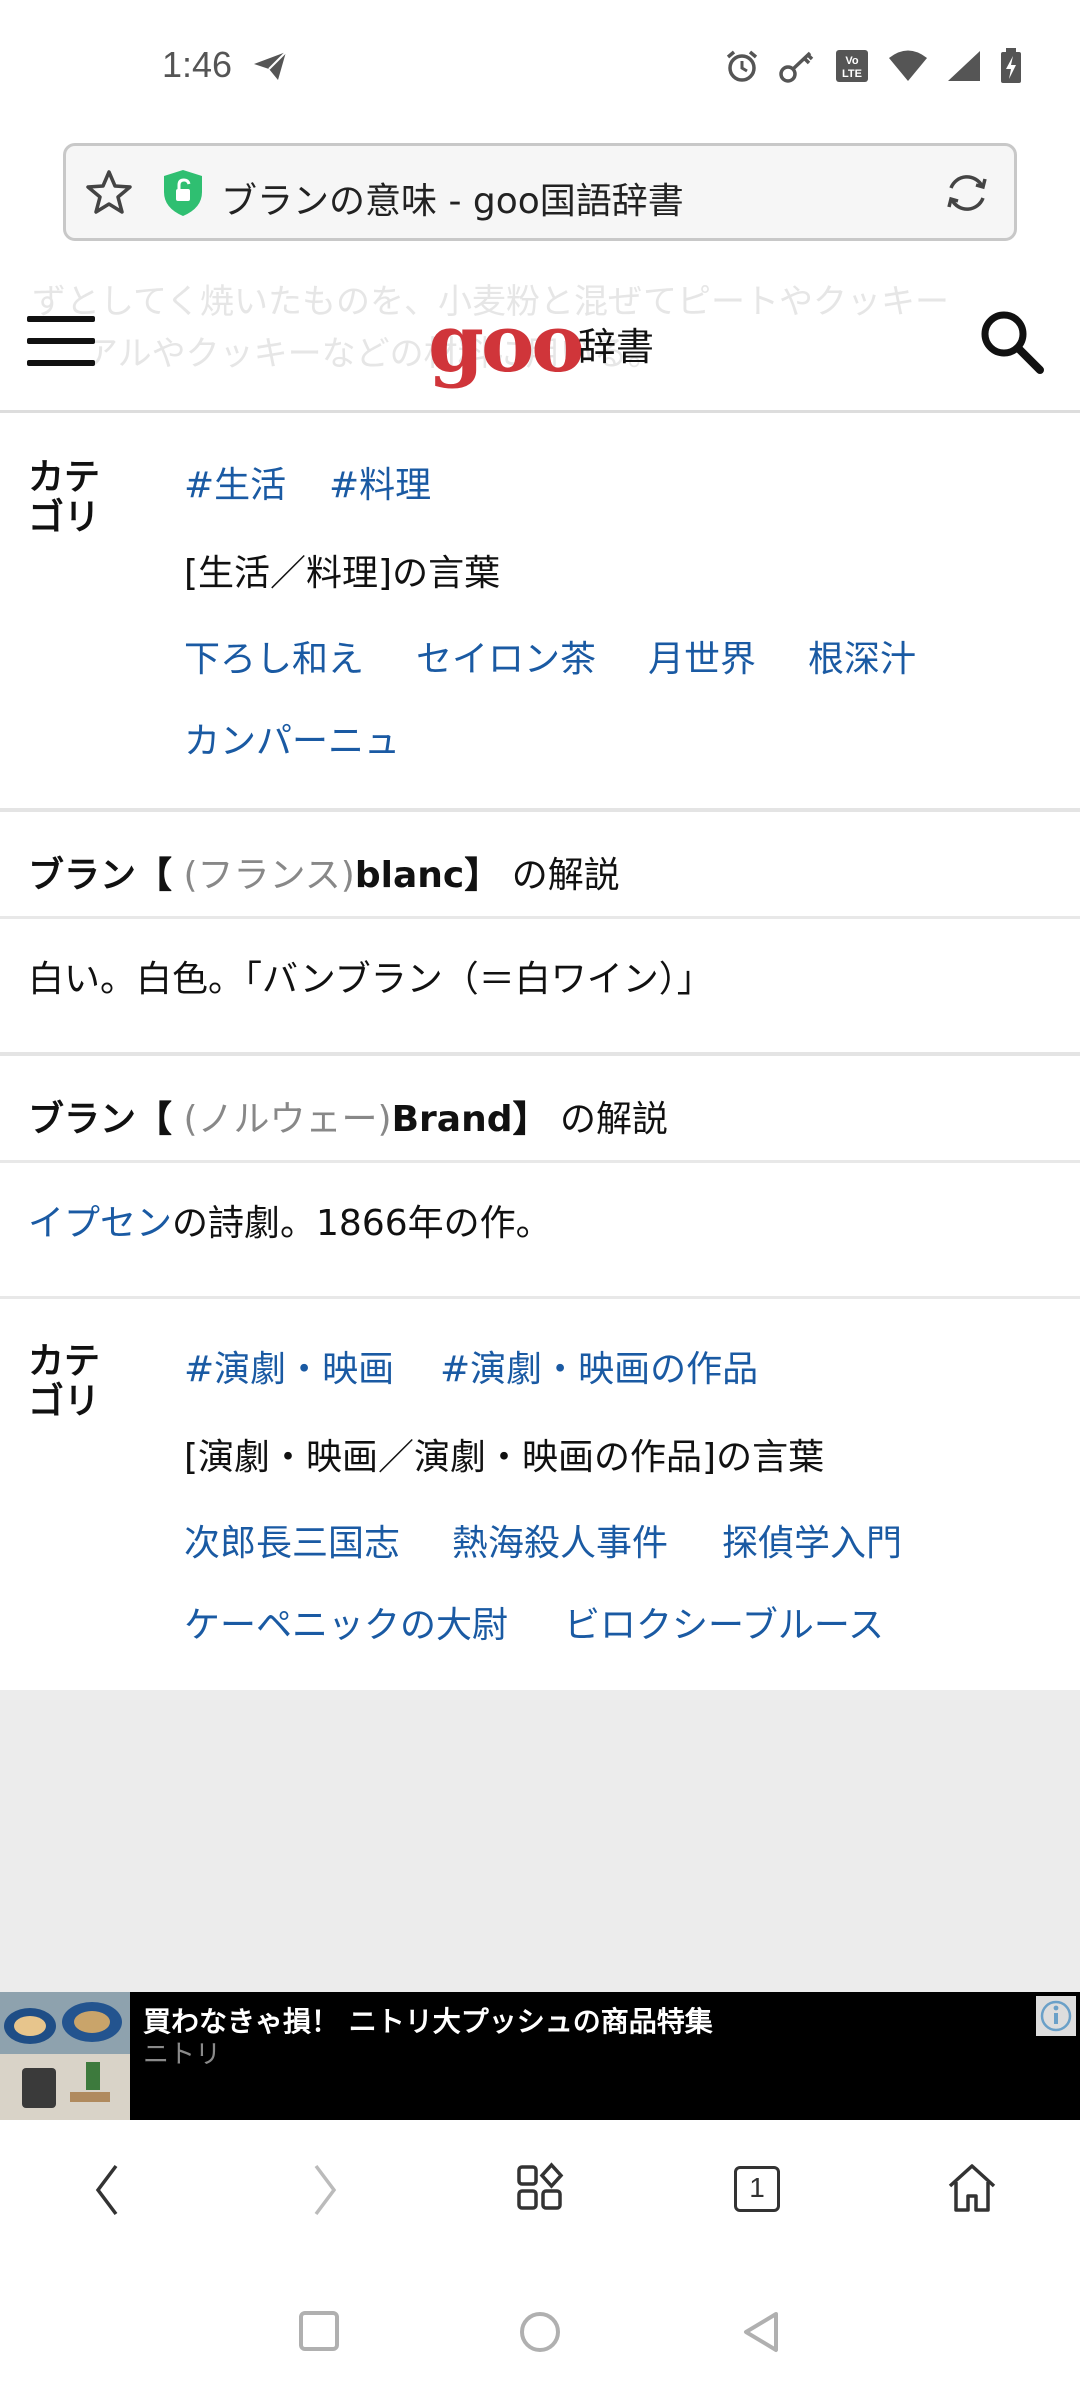  What do you see at coordinates (702, 656) in the screenshot?
I see `related-word-link: 月世界` at bounding box center [702, 656].